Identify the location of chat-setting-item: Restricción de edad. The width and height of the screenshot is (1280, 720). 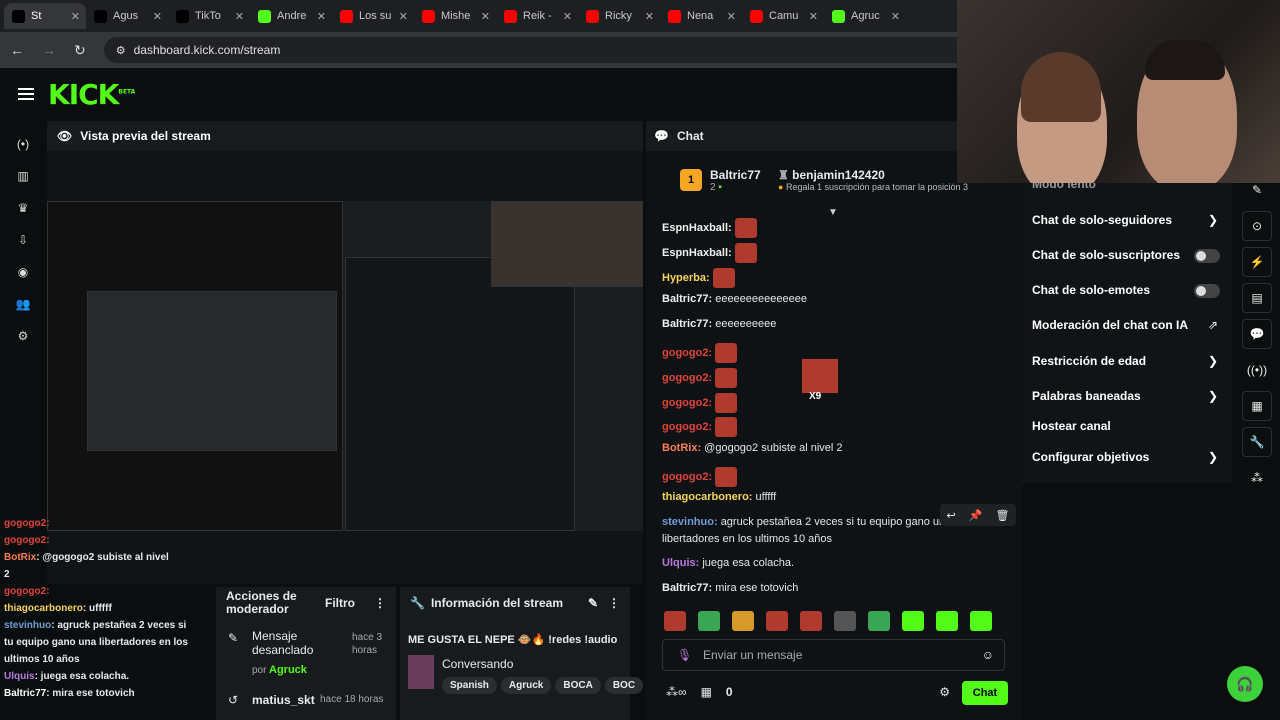
(1089, 361).